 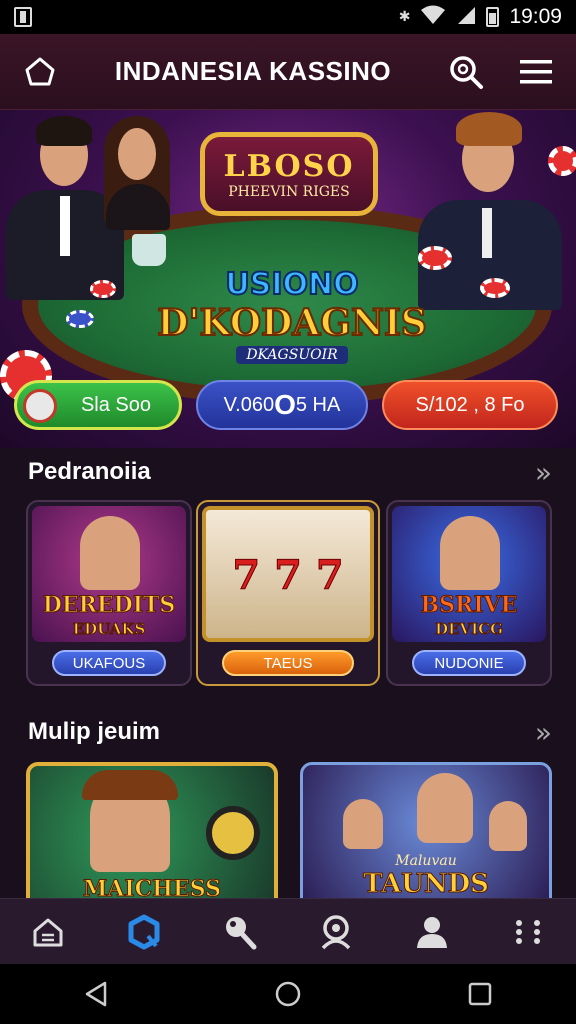 I want to click on status-bar: ✱ 19:09, so click(x=288, y=17).